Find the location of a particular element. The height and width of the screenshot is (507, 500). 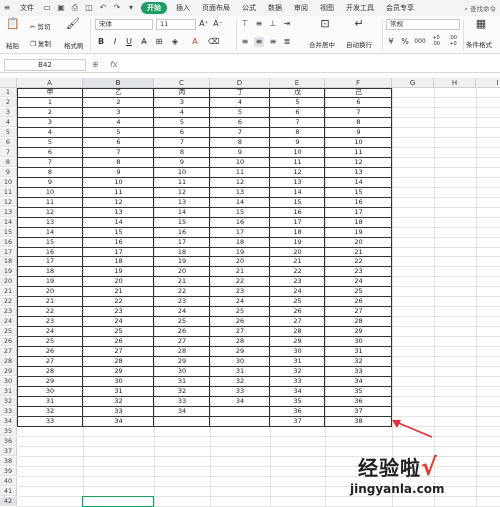

row-header-23: 23 is located at coordinates (8, 312).